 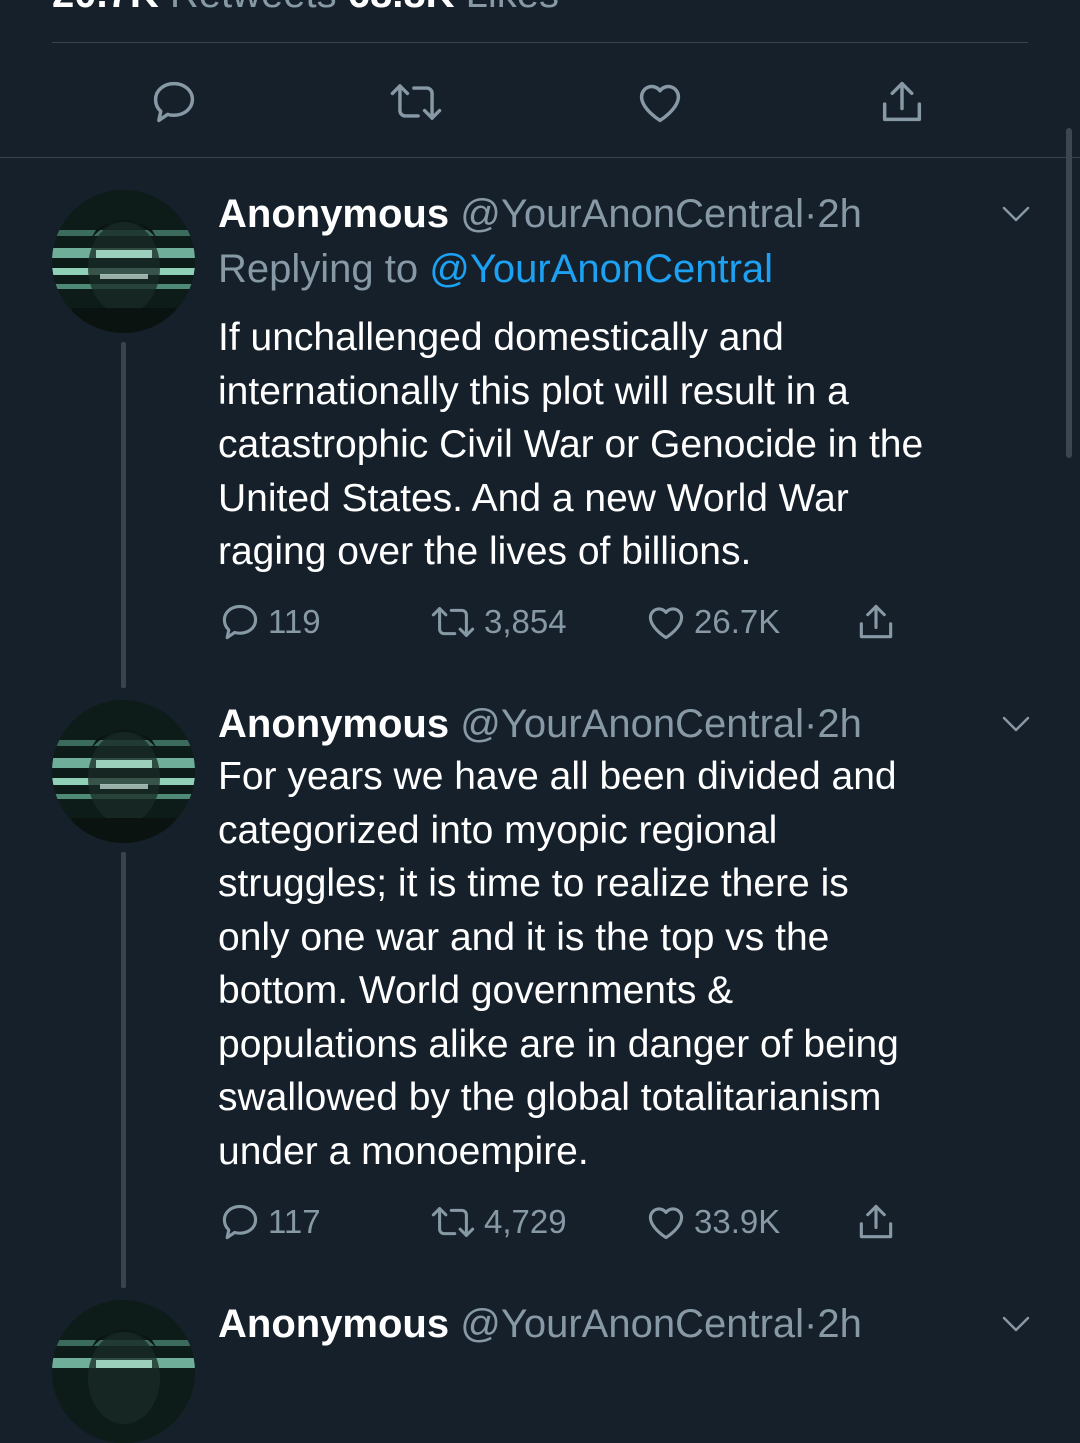 I want to click on tweet-actions: 117 4,729 33.9K, so click(x=568, y=1222).